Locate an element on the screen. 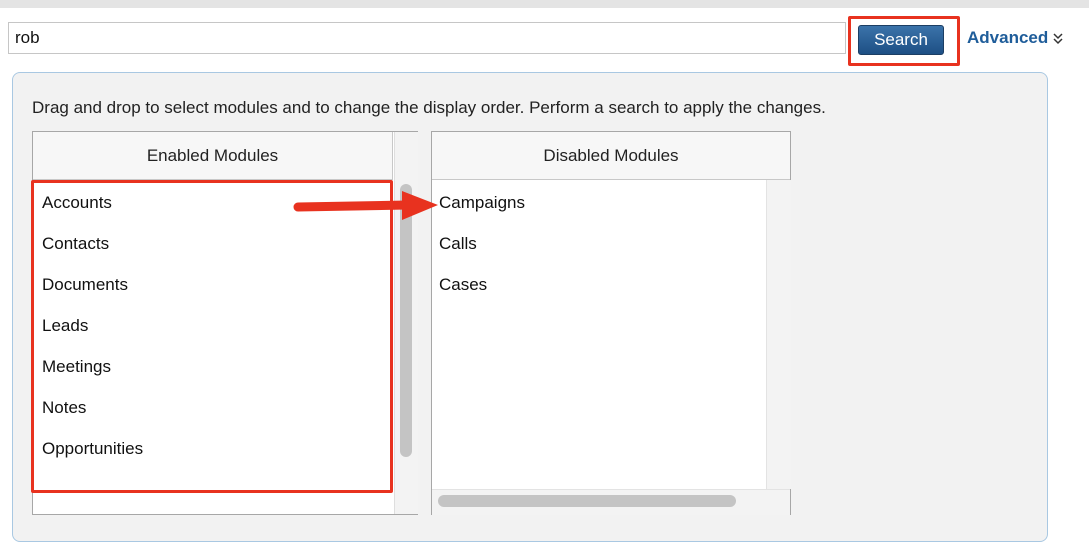 Image resolution: width=1089 pixels, height=542 pixels. double-chevron-down-icon is located at coordinates (1058, 38).